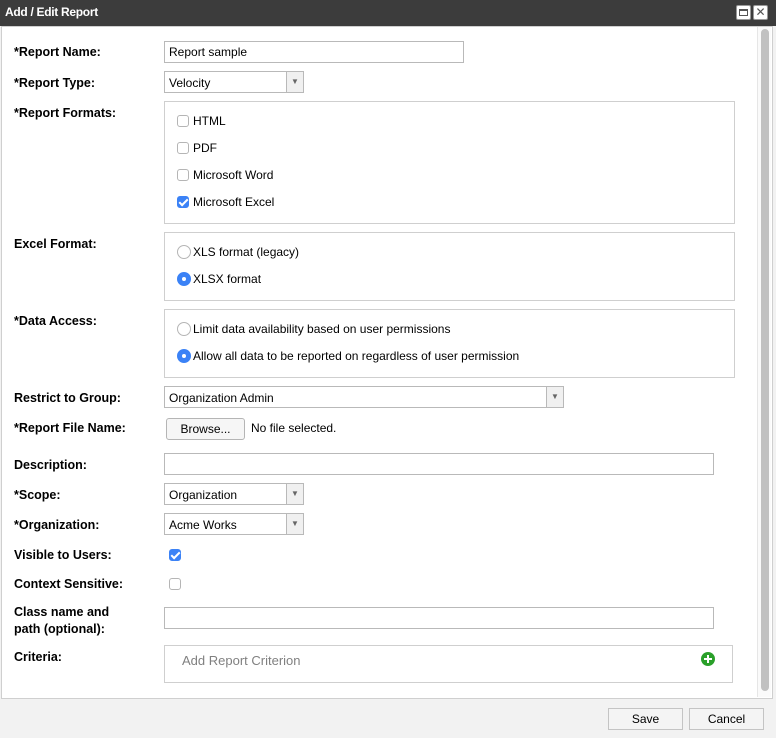 This screenshot has height=738, width=776. Describe the element at coordinates (203, 525) in the screenshot. I see `organization-value: Acme Works` at that location.